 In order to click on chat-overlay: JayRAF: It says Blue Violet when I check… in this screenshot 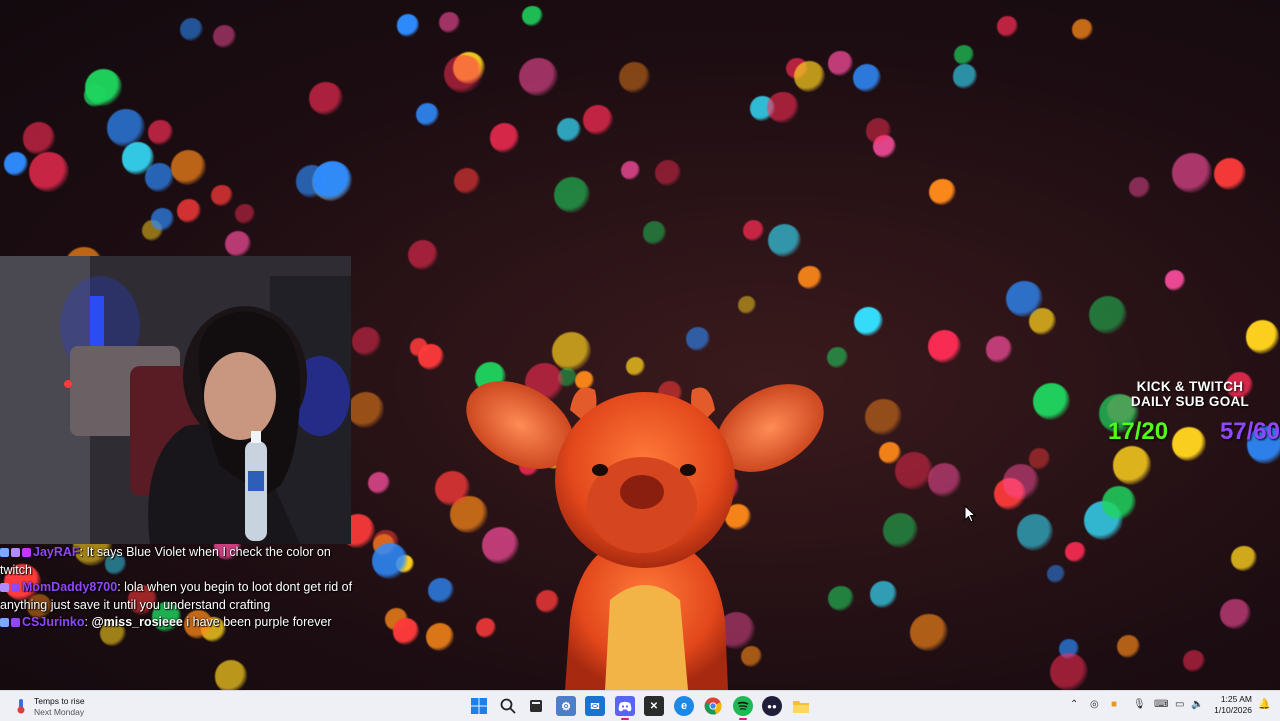, I will do `click(177, 588)`.